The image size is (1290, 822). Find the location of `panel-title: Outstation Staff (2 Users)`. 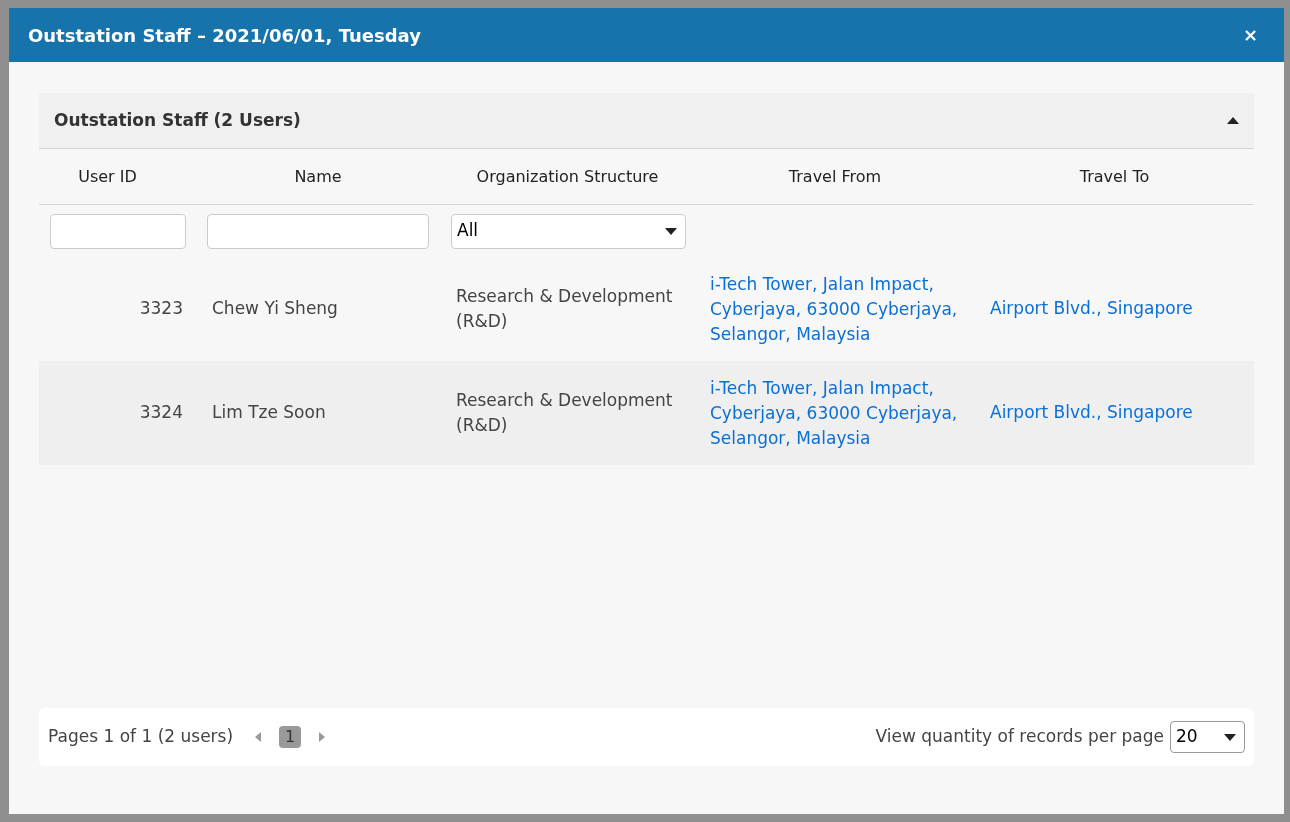

panel-title: Outstation Staff (2 Users) is located at coordinates (177, 120).